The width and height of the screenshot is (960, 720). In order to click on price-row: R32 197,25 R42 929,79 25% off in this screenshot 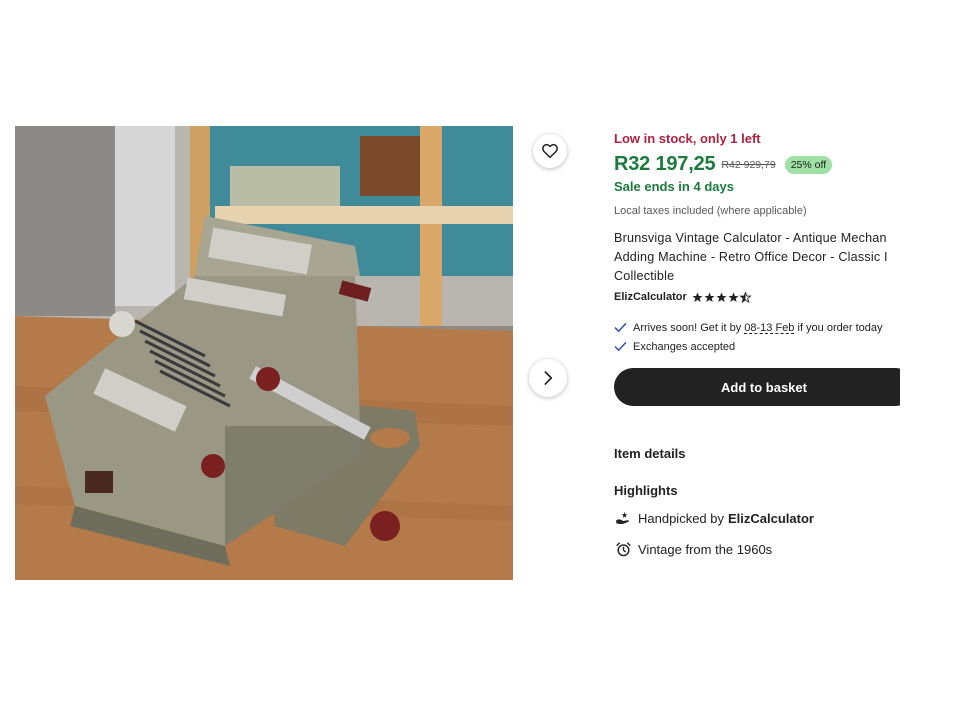, I will do `click(723, 164)`.